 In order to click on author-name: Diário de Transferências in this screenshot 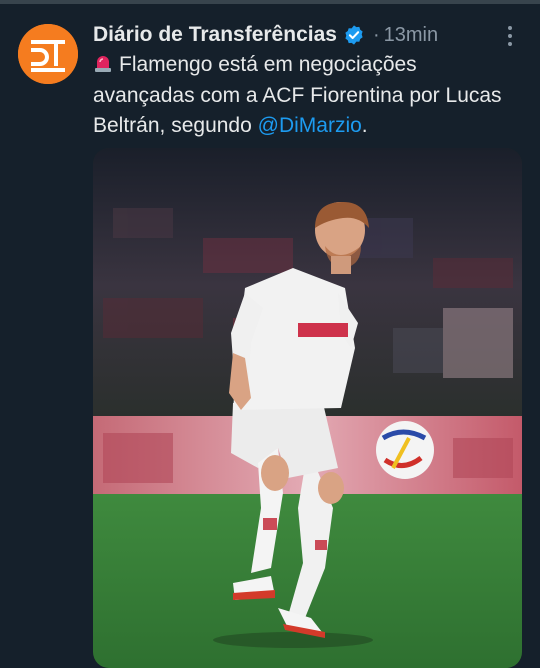, I will do `click(215, 35)`.